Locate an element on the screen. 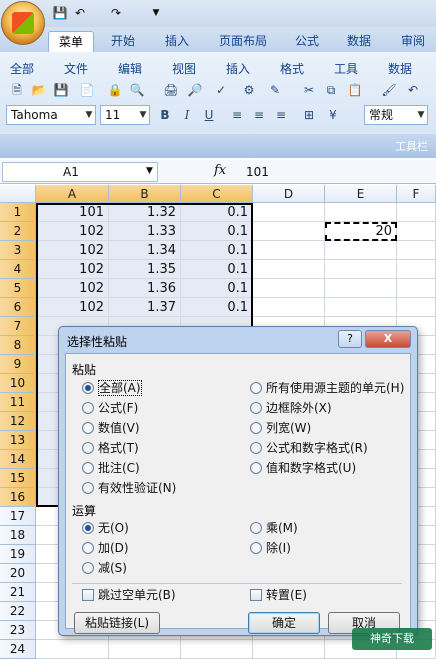  save-icon: 💾 is located at coordinates (60, 13).